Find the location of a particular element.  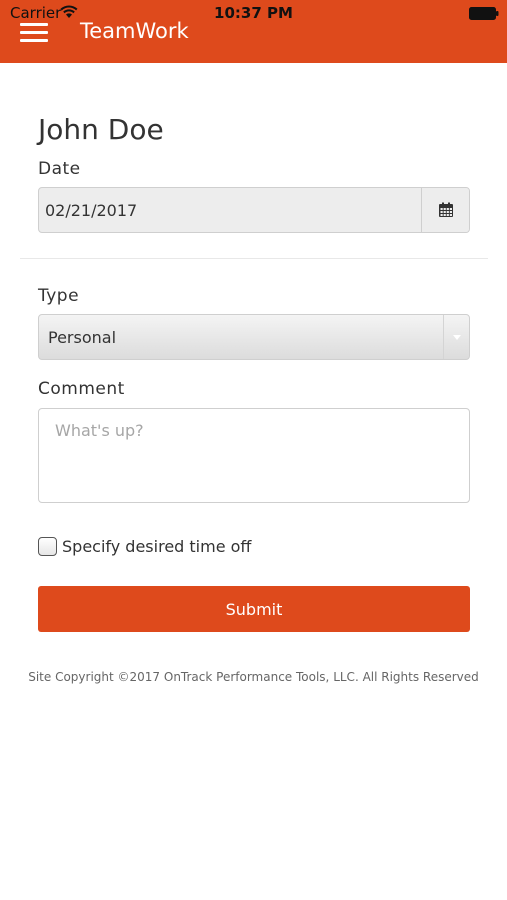

app-title: TeamWork is located at coordinates (134, 31).